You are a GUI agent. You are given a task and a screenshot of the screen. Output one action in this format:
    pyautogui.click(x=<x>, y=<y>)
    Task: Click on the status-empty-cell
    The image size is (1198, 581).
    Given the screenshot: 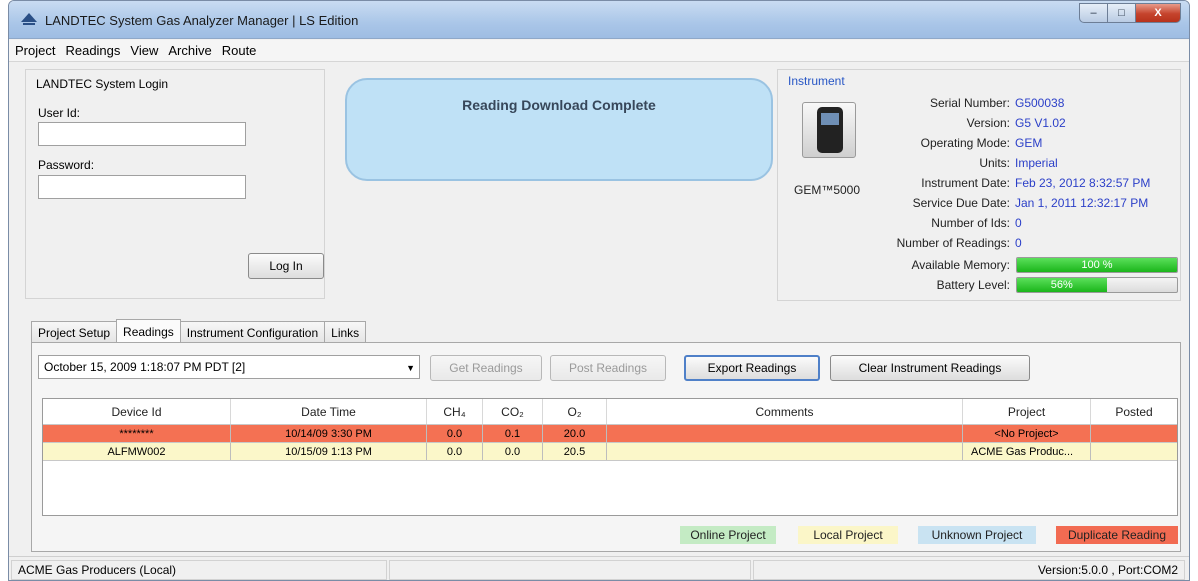 What is the action you would take?
    pyautogui.click(x=570, y=570)
    